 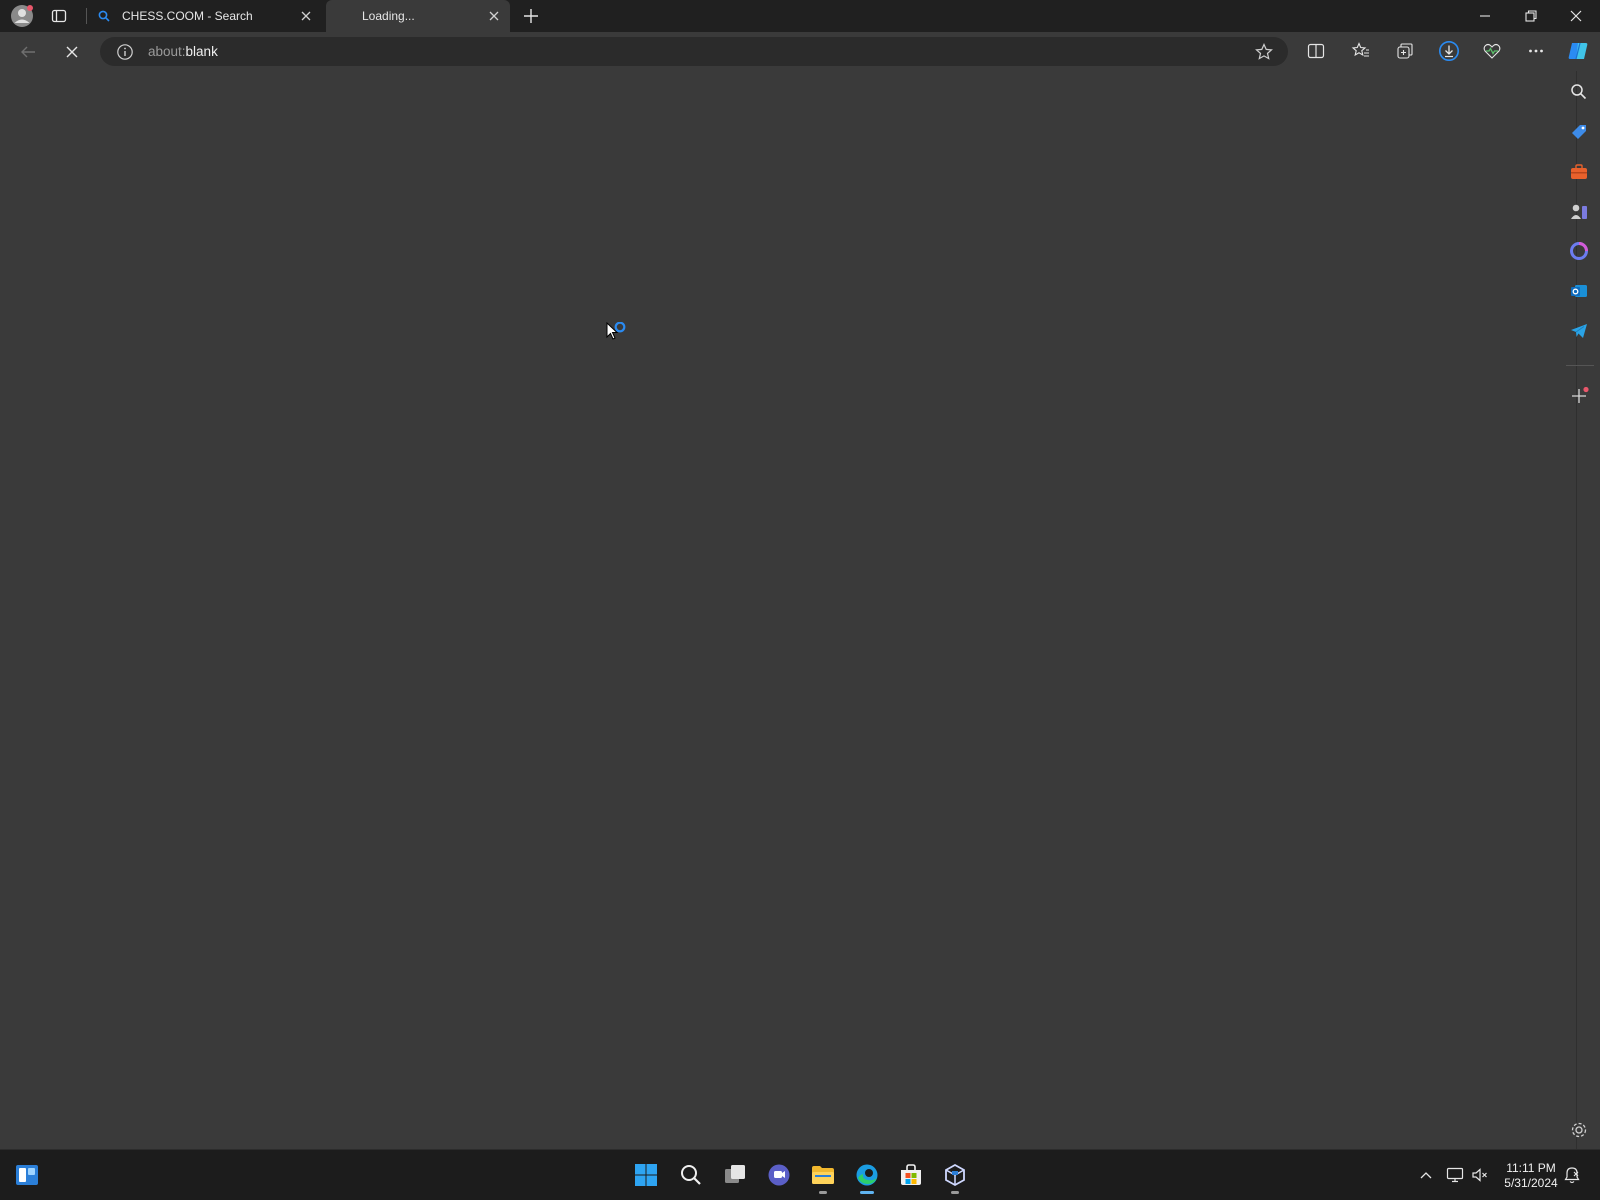 I want to click on windows-logo-icon, so click(x=646, y=1175).